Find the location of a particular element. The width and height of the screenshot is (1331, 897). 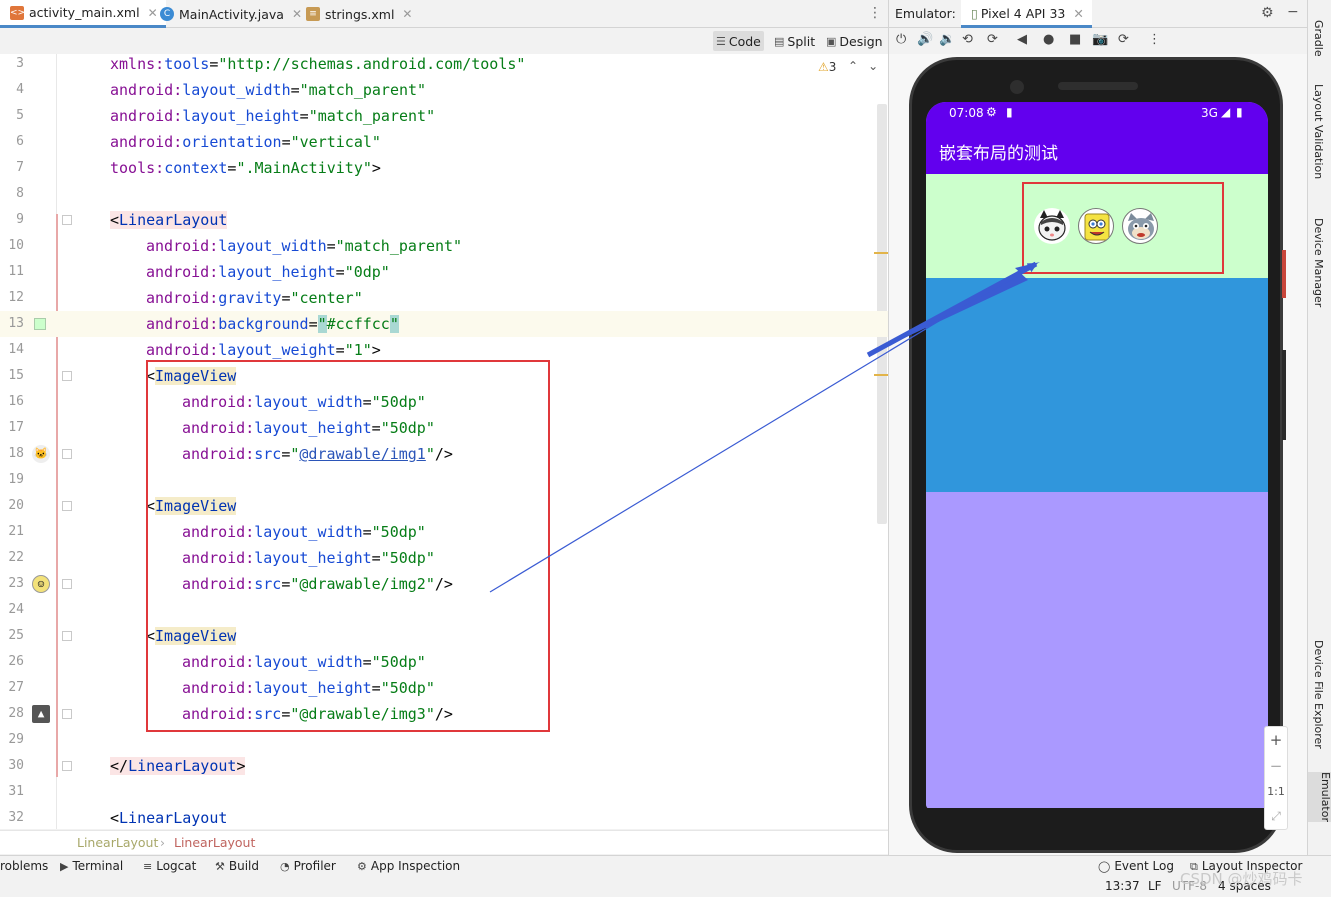

code-line: 11 android:layout_height="0dp" is located at coordinates (444, 272).